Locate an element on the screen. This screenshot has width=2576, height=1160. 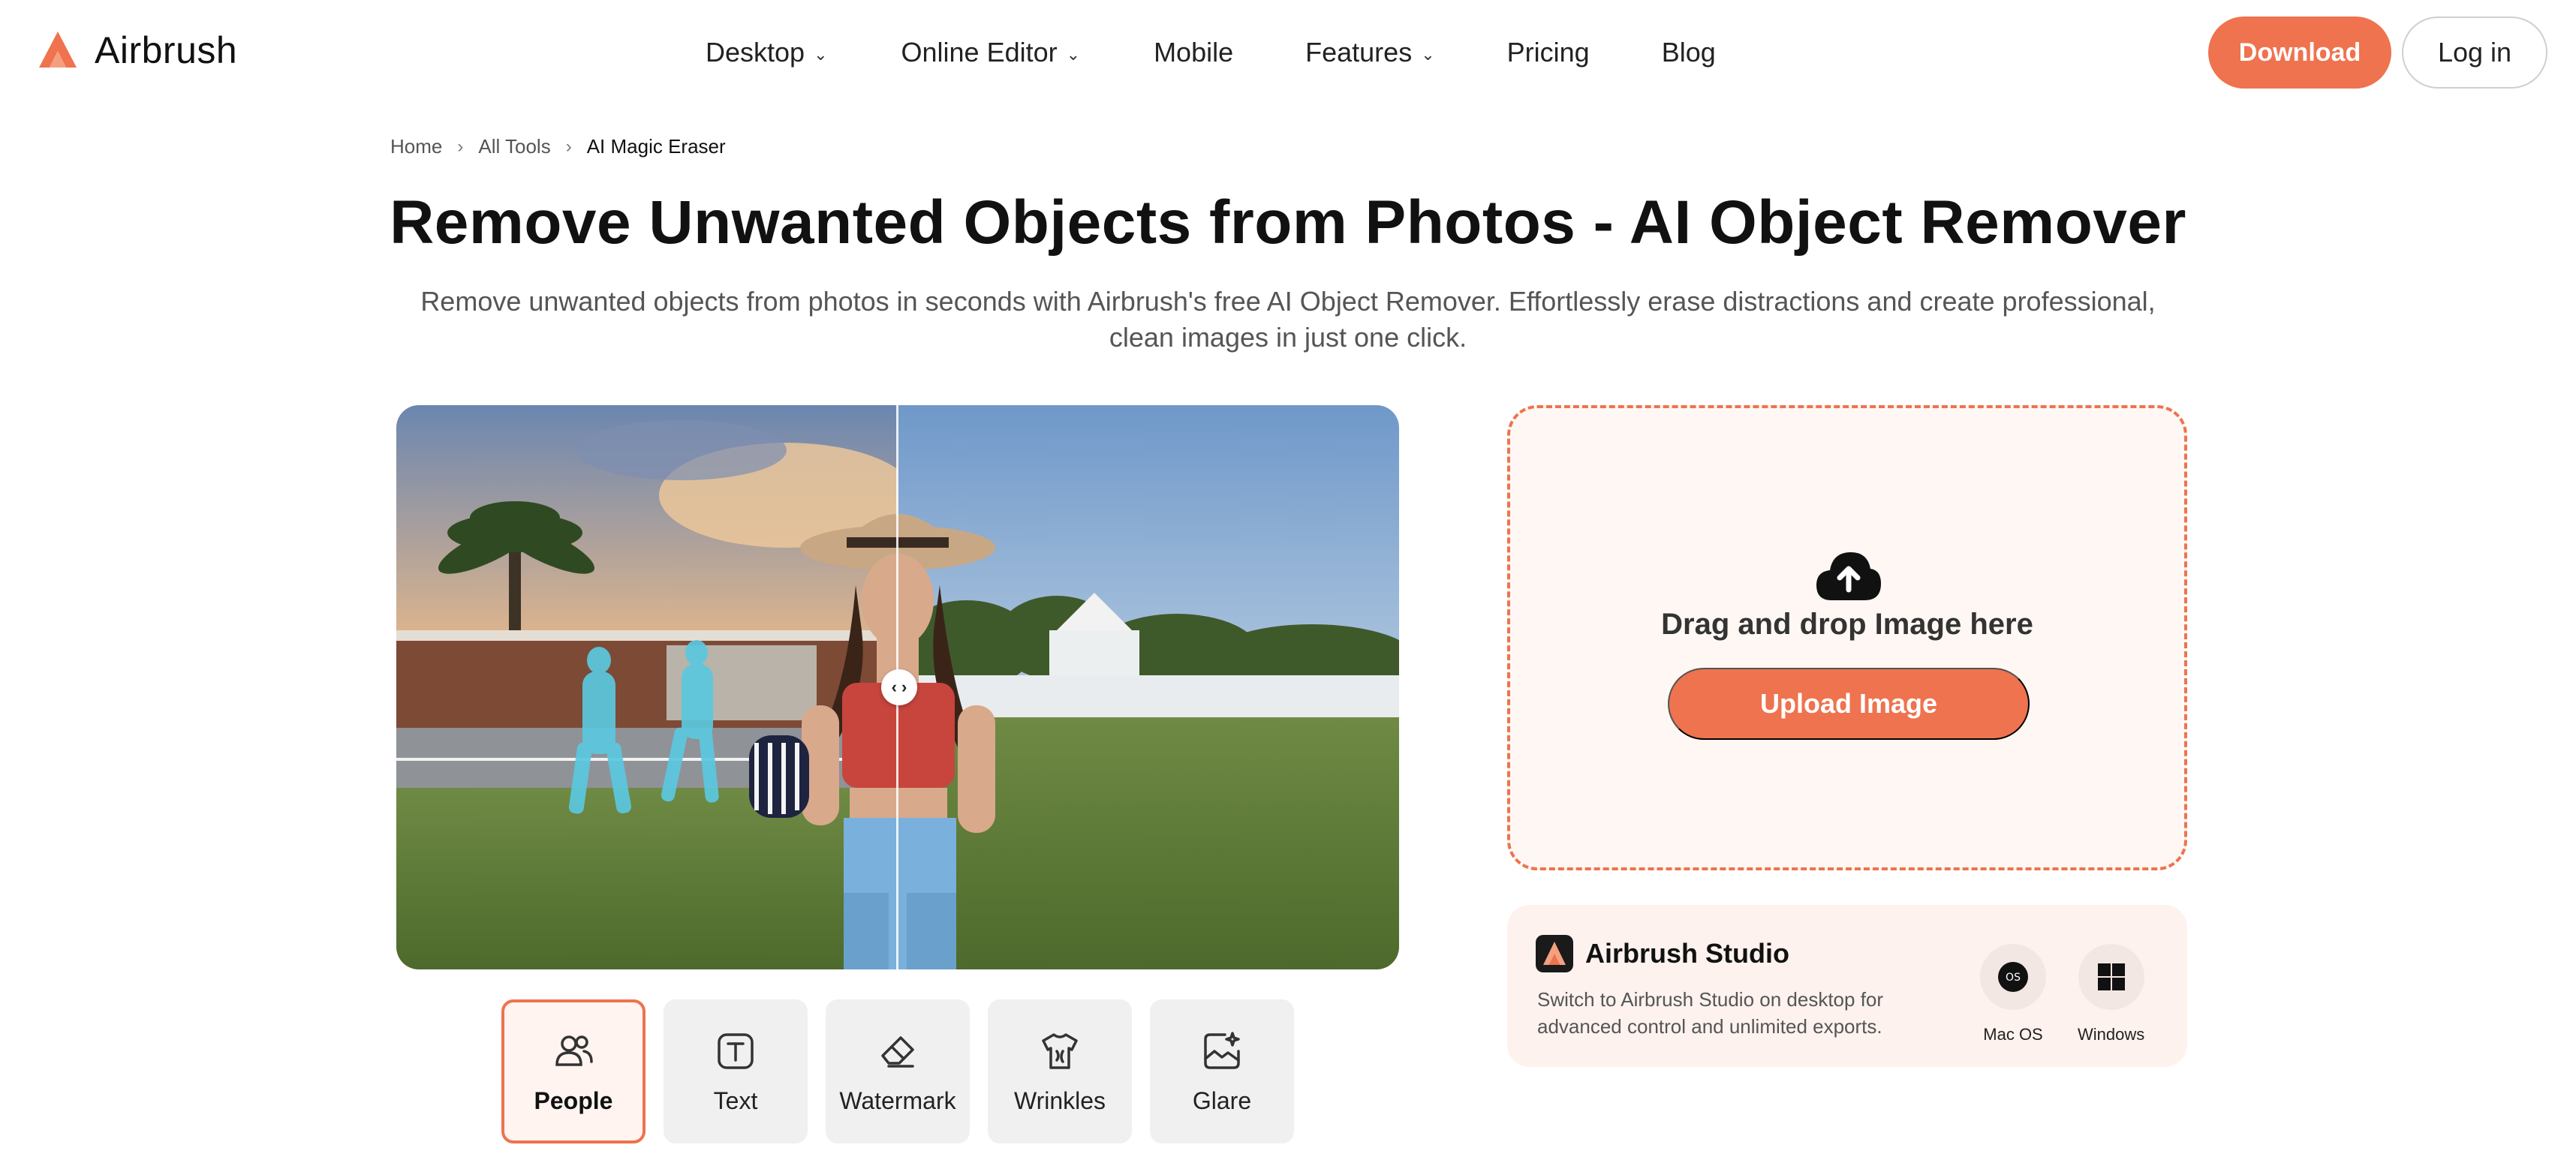
nav-online-editor-label: Online Editor is located at coordinates (979, 52).